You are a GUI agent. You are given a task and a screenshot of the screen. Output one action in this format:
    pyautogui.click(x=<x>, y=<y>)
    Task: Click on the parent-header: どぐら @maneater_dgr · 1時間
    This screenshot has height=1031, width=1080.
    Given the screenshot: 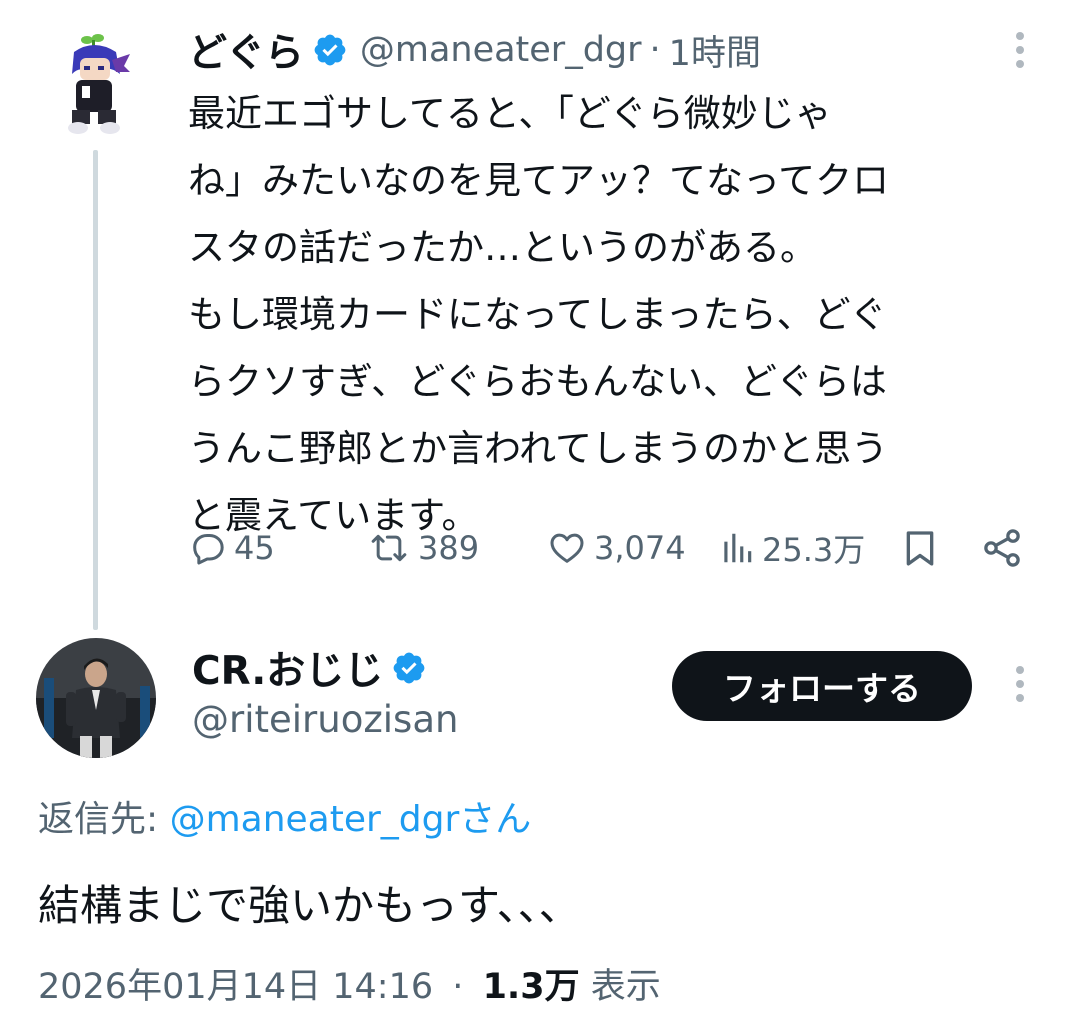 What is the action you would take?
    pyautogui.click(x=474, y=50)
    